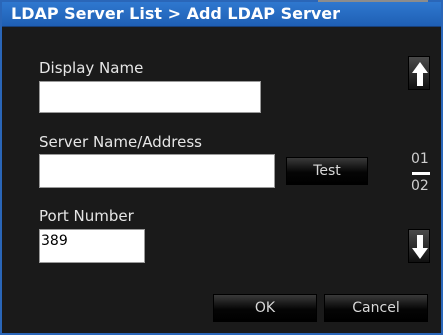 The height and width of the screenshot is (335, 443). I want to click on port-number-field: 389, so click(92, 246).